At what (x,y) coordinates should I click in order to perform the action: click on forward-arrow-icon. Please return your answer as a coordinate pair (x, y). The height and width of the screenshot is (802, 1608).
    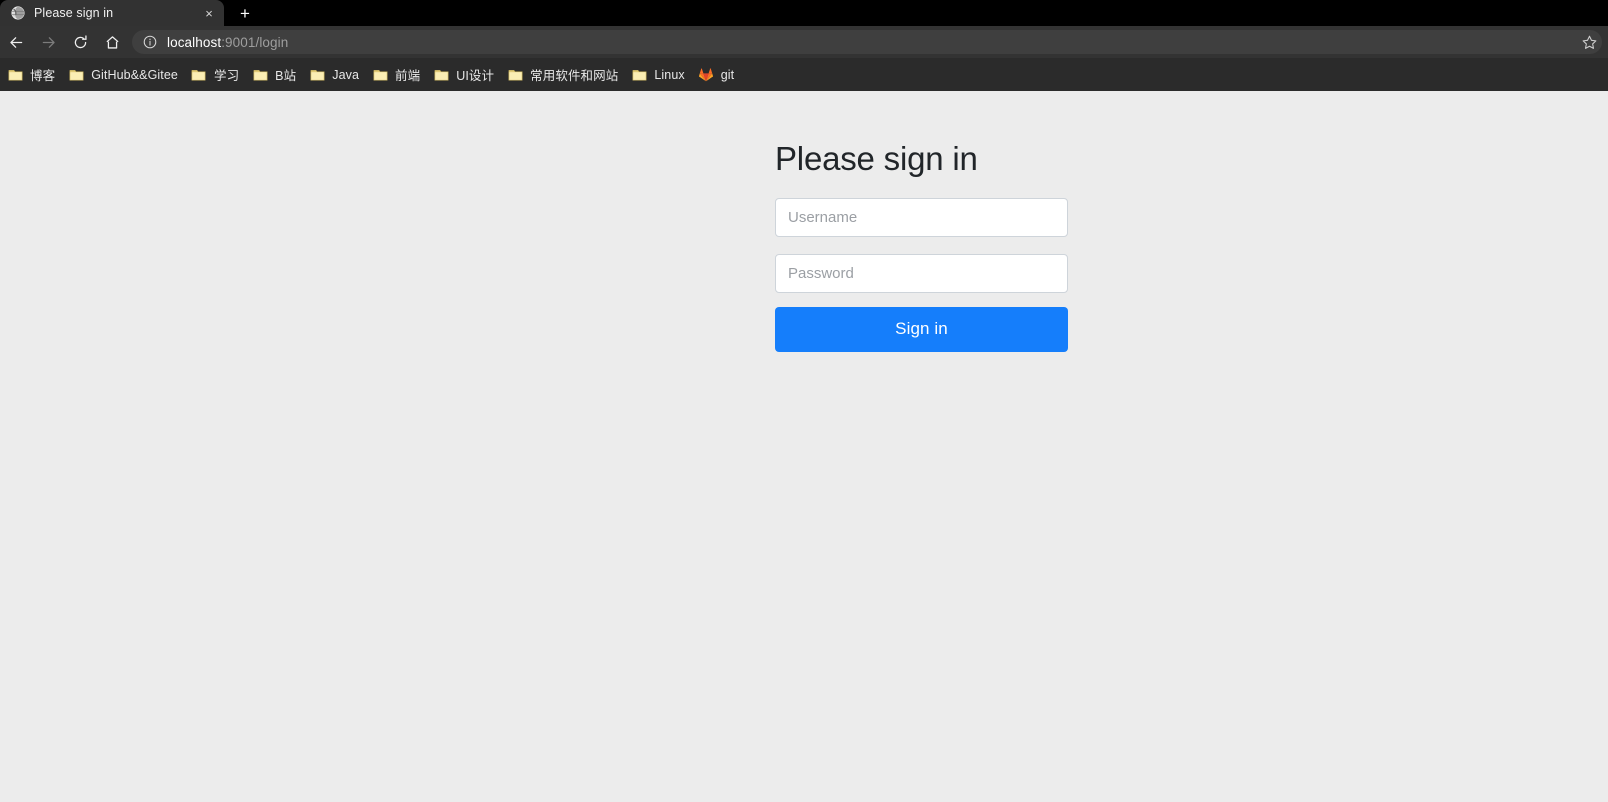
    Looking at the image, I should click on (48, 42).